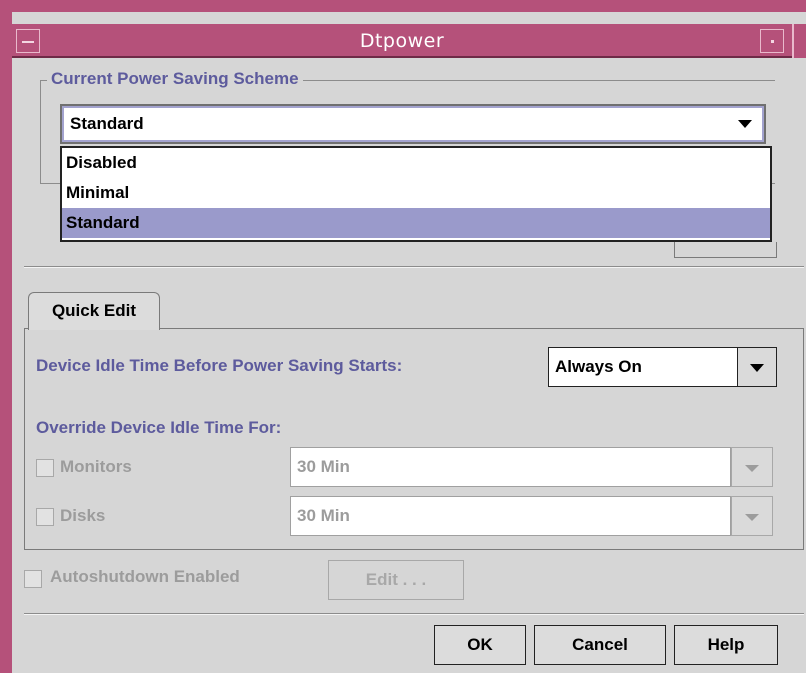 The width and height of the screenshot is (806, 673). What do you see at coordinates (403, 6) in the screenshot?
I see `window-frame-top` at bounding box center [403, 6].